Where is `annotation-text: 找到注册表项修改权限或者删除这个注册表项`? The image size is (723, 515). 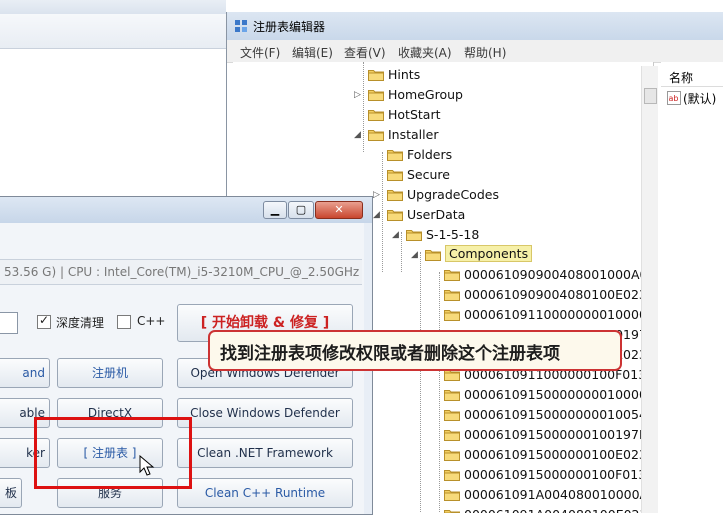
annotation-text: 找到注册表项修改权限或者删除这个注册表项 is located at coordinates (390, 354).